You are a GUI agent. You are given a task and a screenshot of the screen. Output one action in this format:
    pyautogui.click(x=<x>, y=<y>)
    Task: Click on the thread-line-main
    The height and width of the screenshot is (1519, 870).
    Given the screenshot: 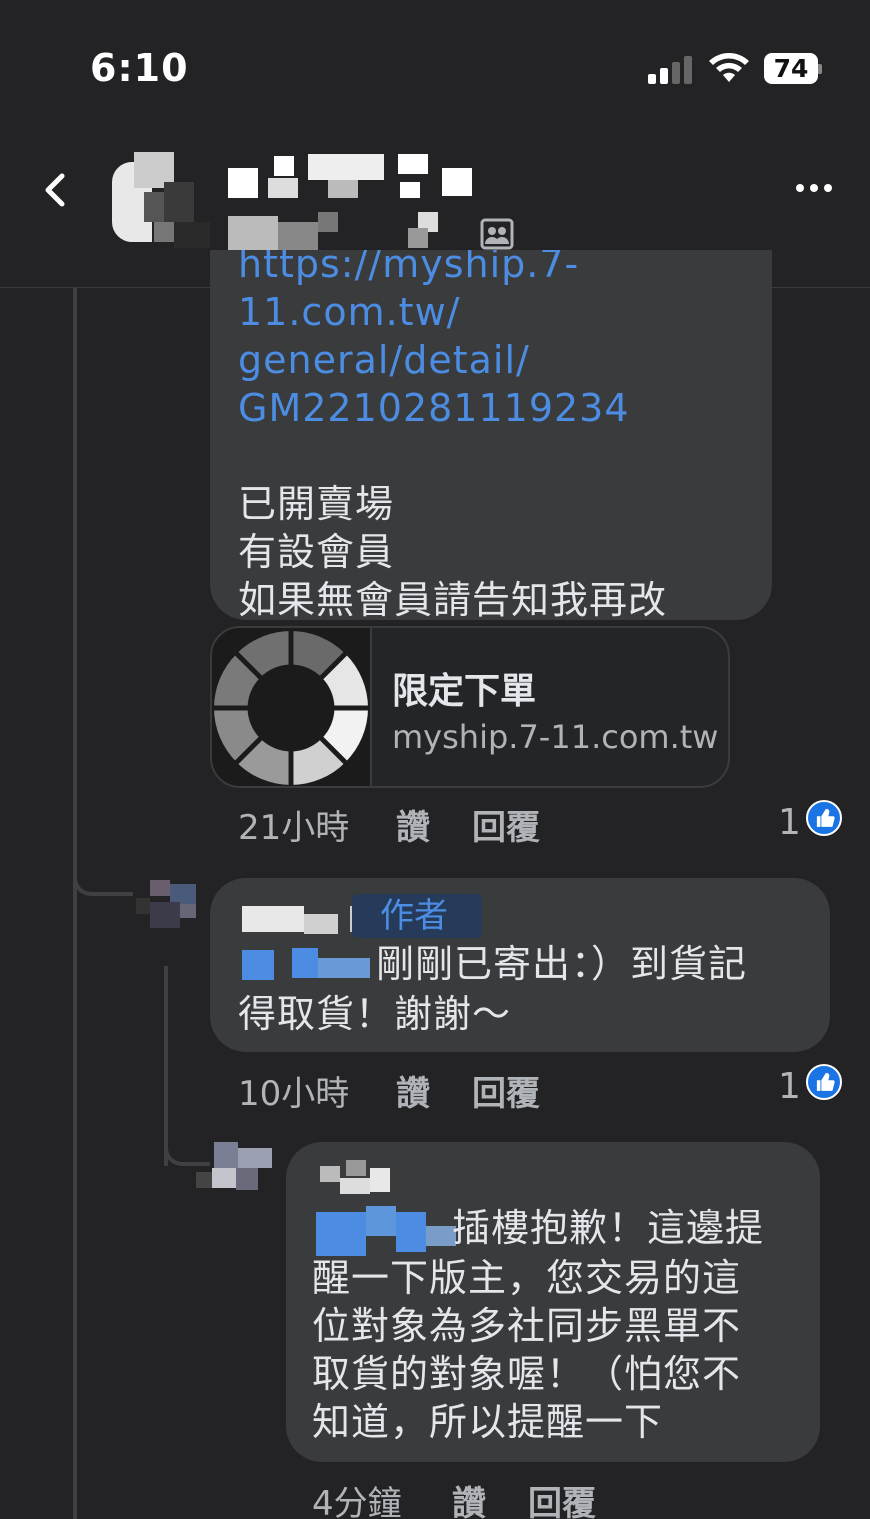 What is the action you would take?
    pyautogui.click(x=75, y=903)
    